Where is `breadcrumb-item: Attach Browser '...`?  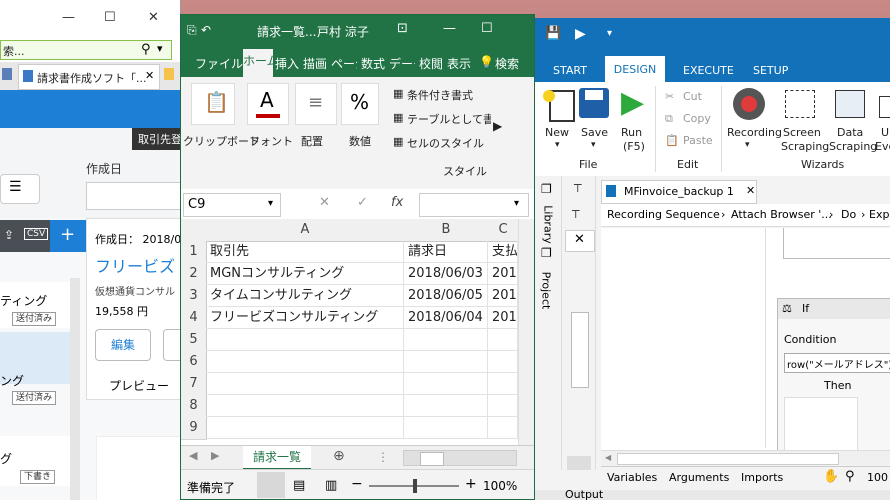 breadcrumb-item: Attach Browser '... is located at coordinates (781, 214).